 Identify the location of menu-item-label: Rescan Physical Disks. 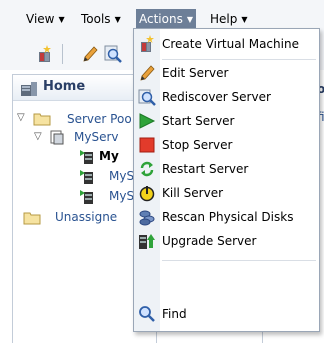
(228, 217).